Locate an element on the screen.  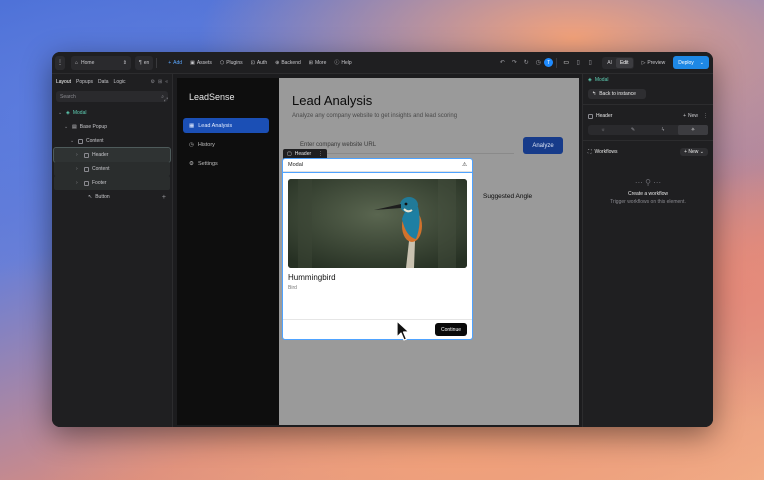
tree-label: Footer is located at coordinates (99, 183).